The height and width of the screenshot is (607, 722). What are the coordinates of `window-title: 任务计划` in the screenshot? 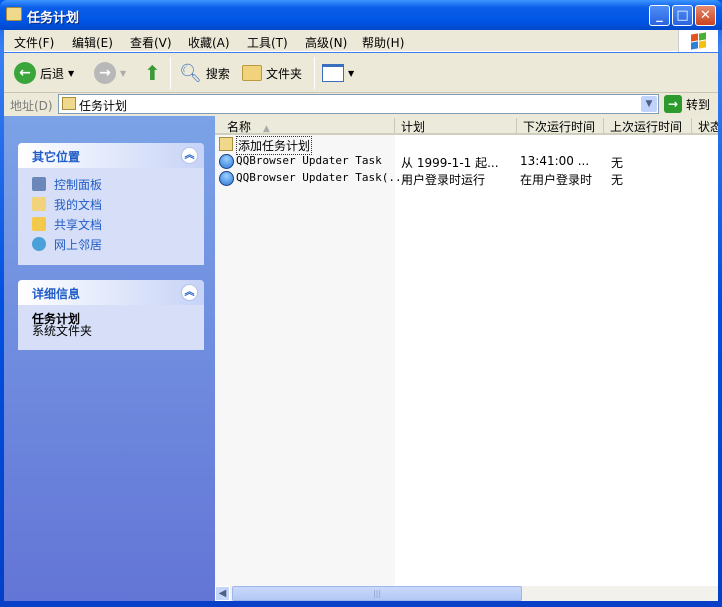 It's located at (53, 18).